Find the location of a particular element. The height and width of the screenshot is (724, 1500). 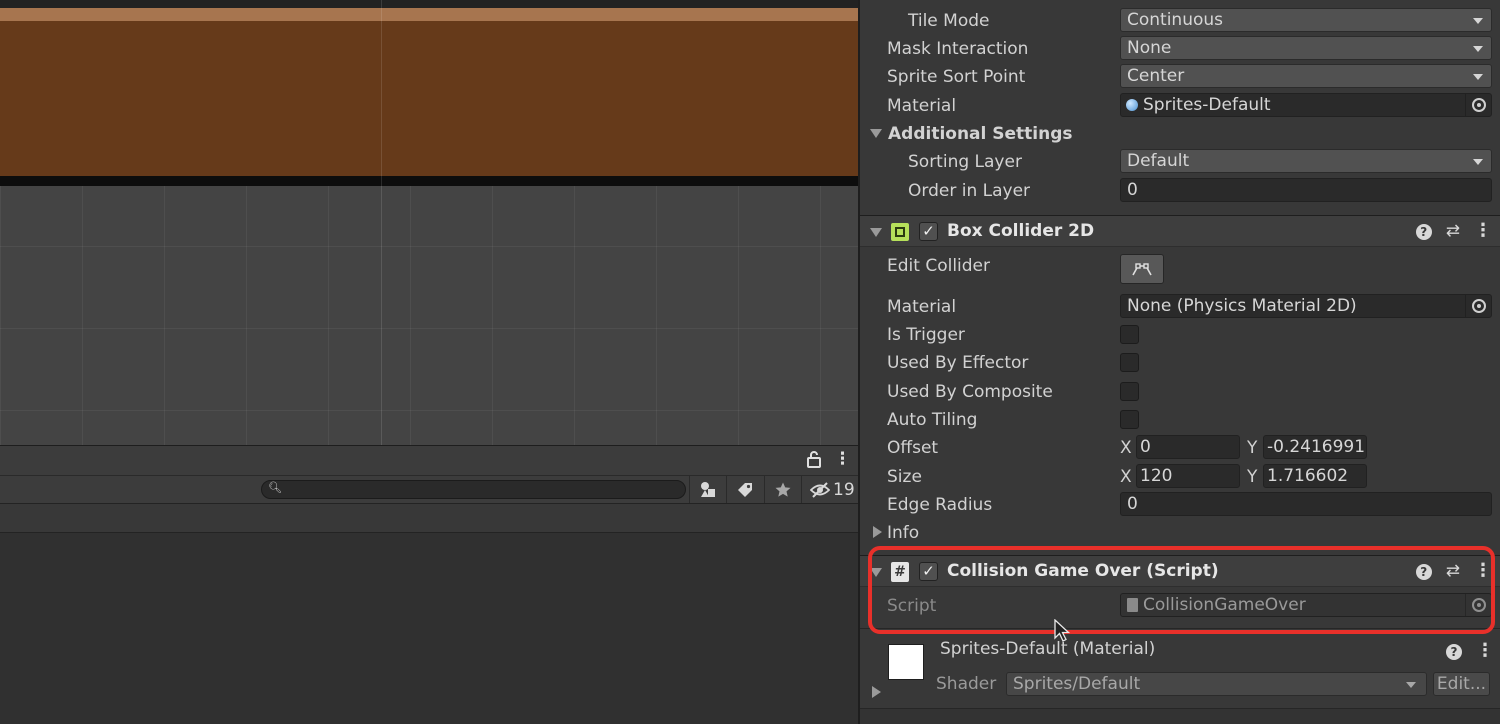

filter-by-type-button is located at coordinates (707, 489).